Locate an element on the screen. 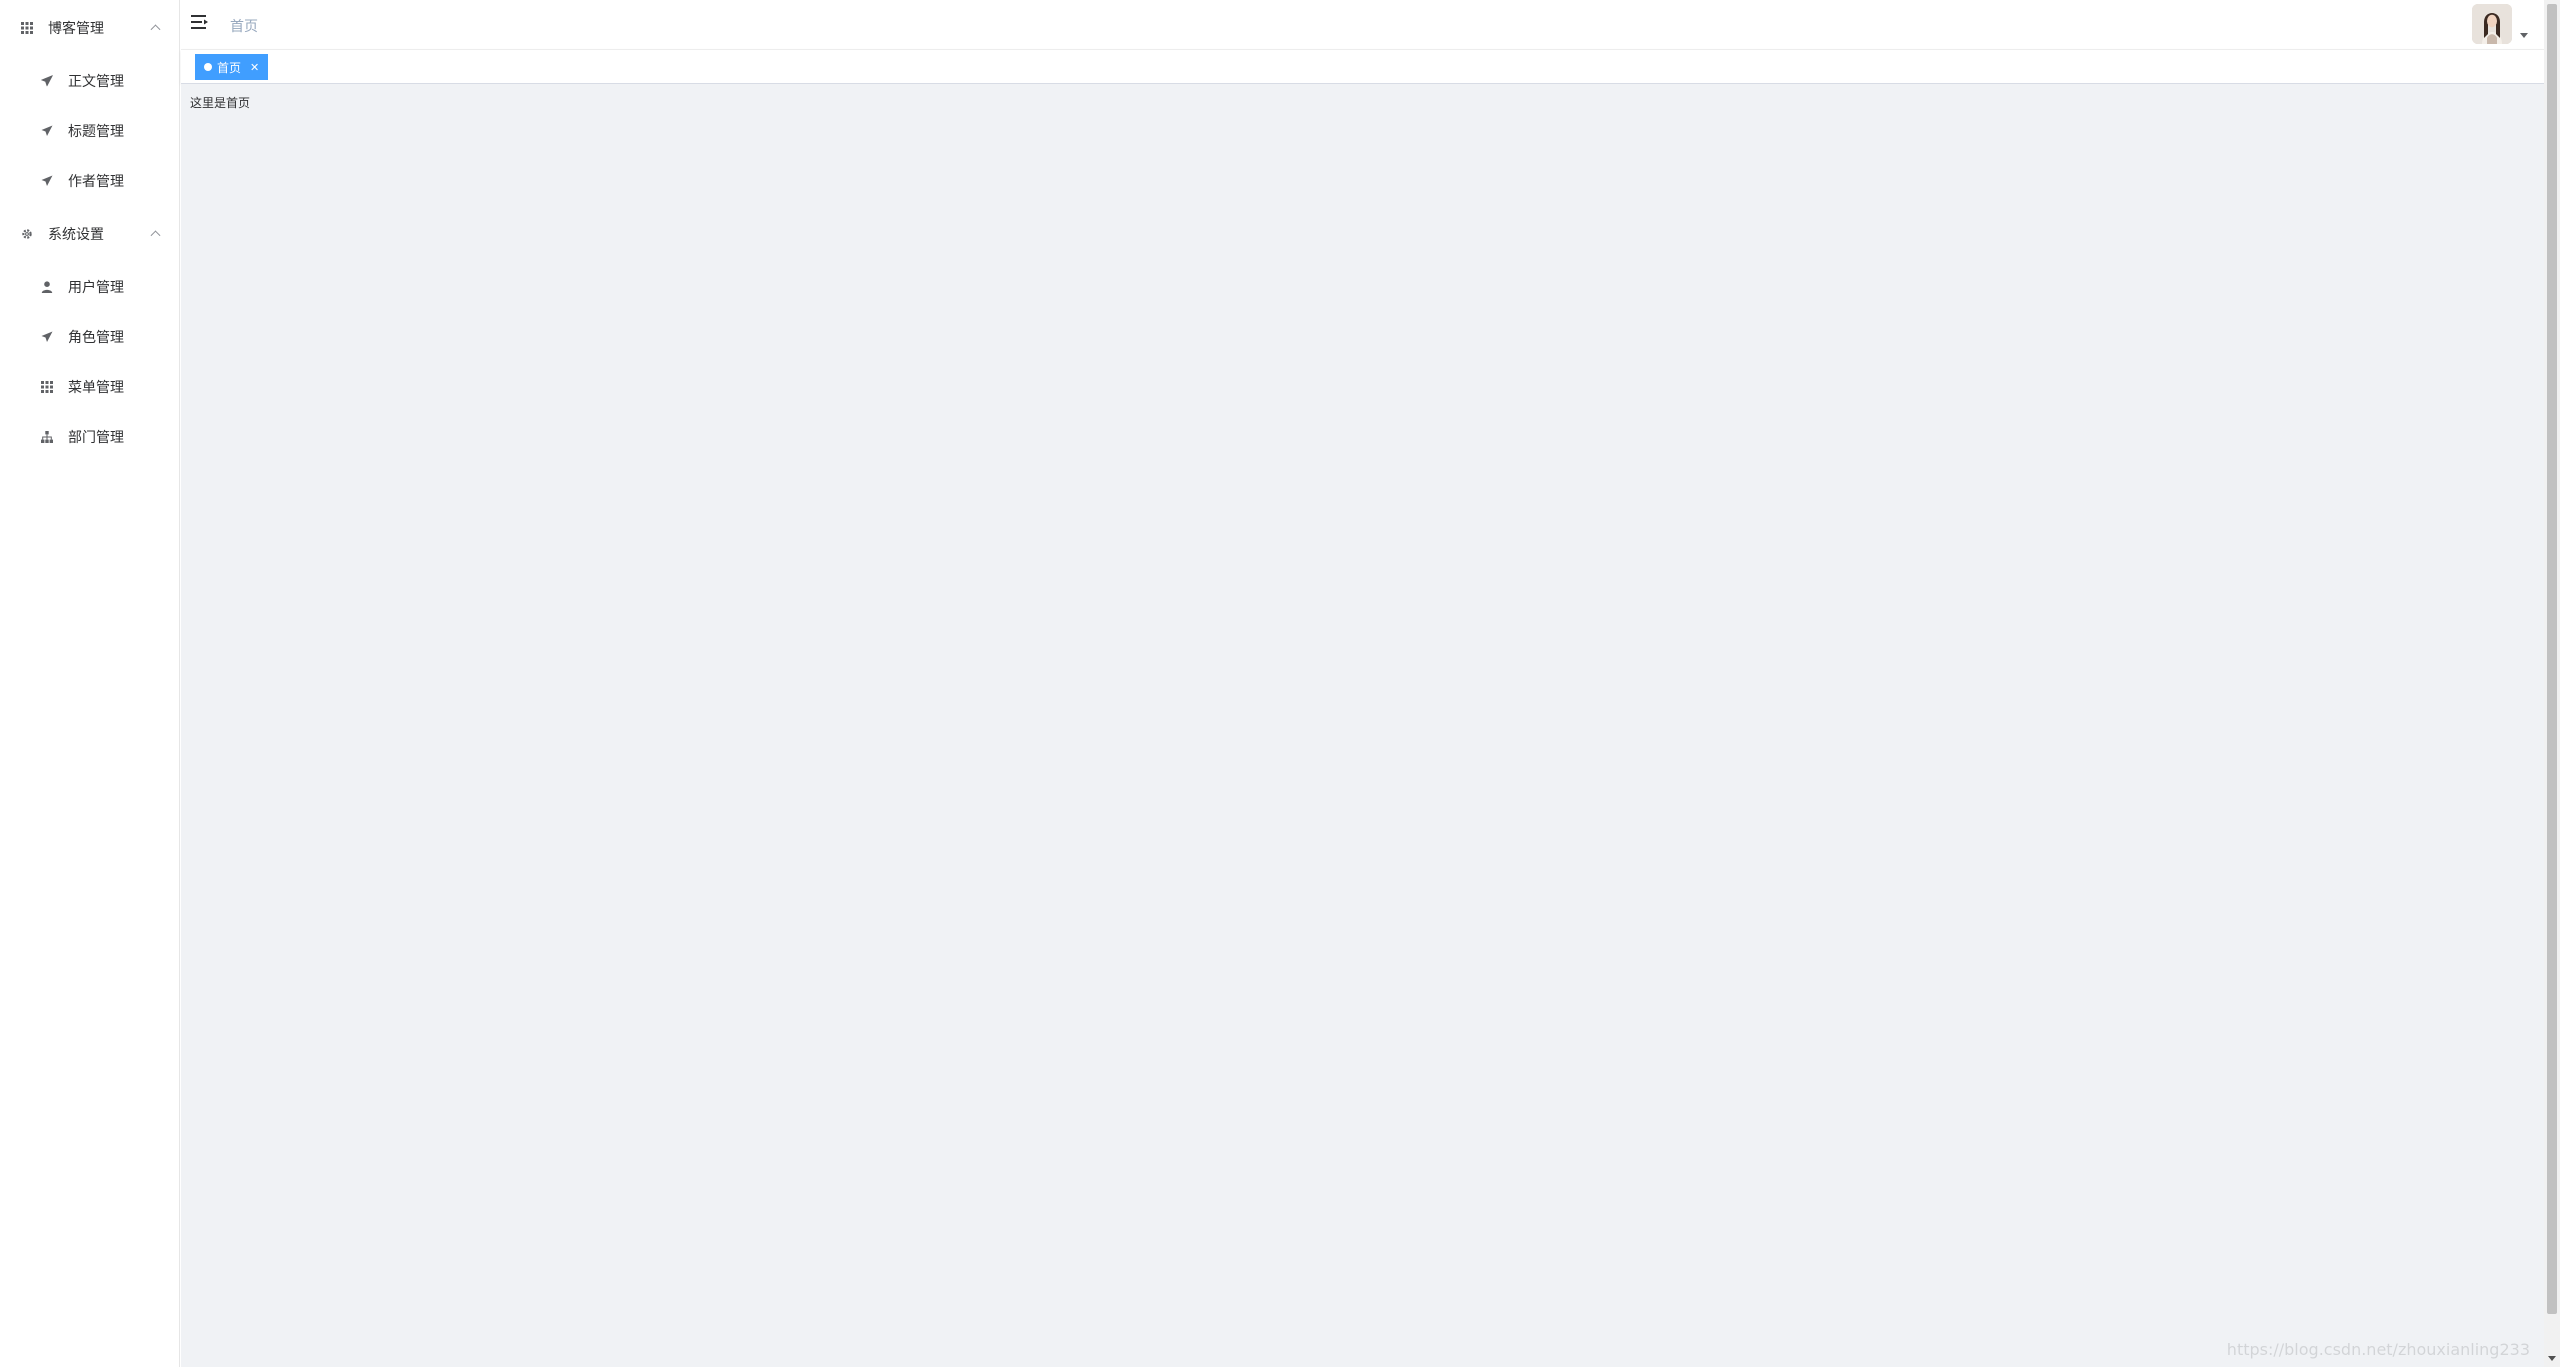 The image size is (2560, 1367). sidebar-group-label: 系统设置 is located at coordinates (76, 235).